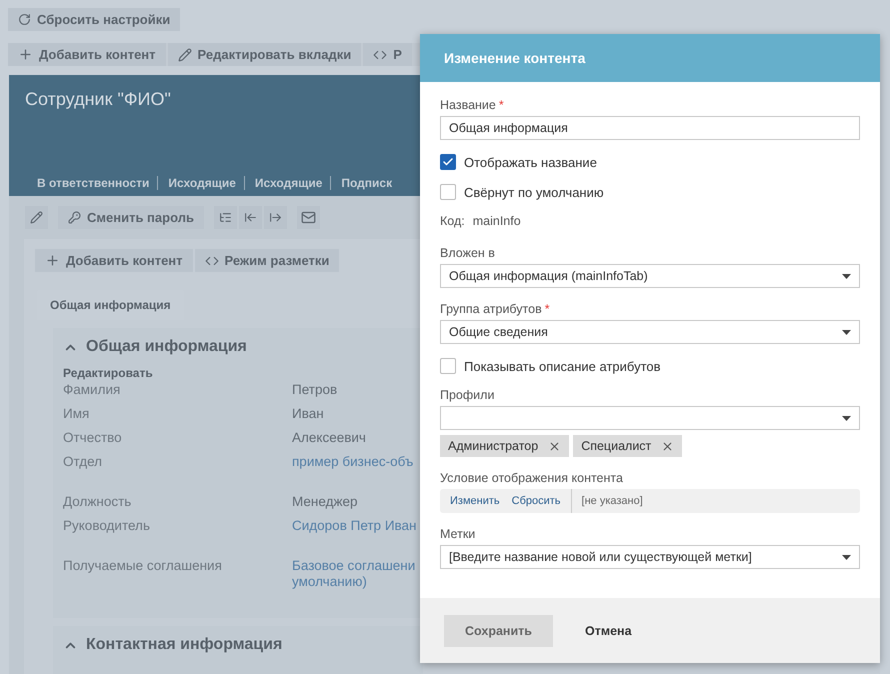 The width and height of the screenshot is (890, 674). I want to click on header-tab: В ответственности, so click(91, 183).